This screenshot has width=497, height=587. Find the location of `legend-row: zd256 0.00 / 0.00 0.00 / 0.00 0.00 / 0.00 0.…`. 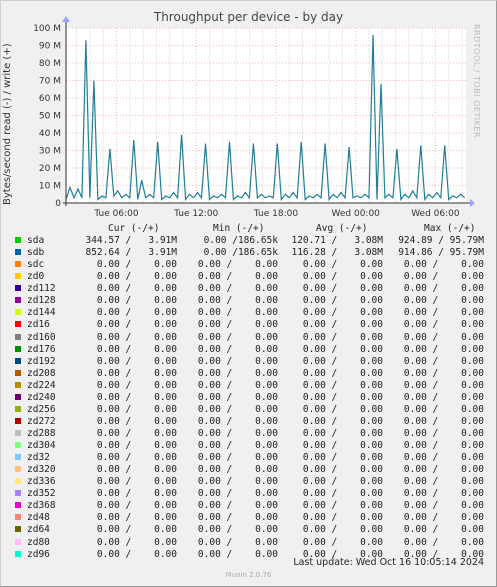

legend-row: zd256 0.00 / 0.00 0.00 / 0.00 0.00 / 0.00 0.… is located at coordinates (248, 410).